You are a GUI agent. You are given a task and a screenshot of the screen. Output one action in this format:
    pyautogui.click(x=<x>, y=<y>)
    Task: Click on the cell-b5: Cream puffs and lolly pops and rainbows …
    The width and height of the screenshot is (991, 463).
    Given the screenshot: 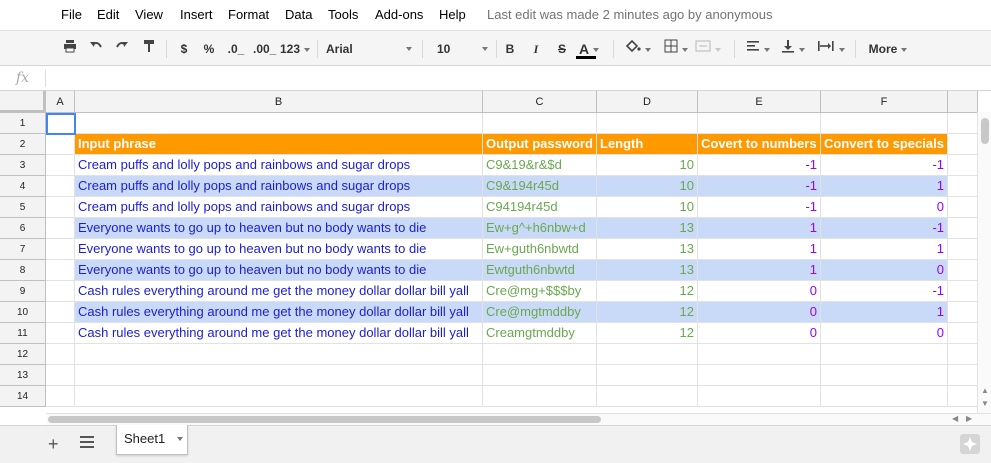 What is the action you would take?
    pyautogui.click(x=279, y=207)
    